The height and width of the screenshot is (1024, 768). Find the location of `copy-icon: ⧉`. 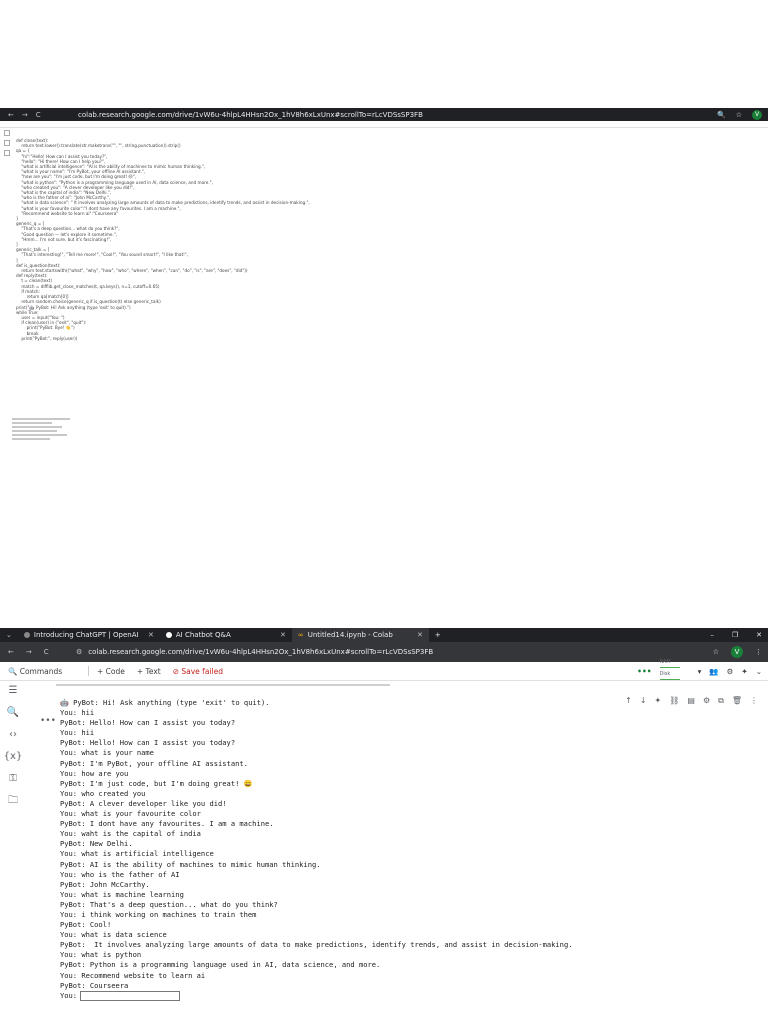

copy-icon: ⧉ is located at coordinates (721, 701).